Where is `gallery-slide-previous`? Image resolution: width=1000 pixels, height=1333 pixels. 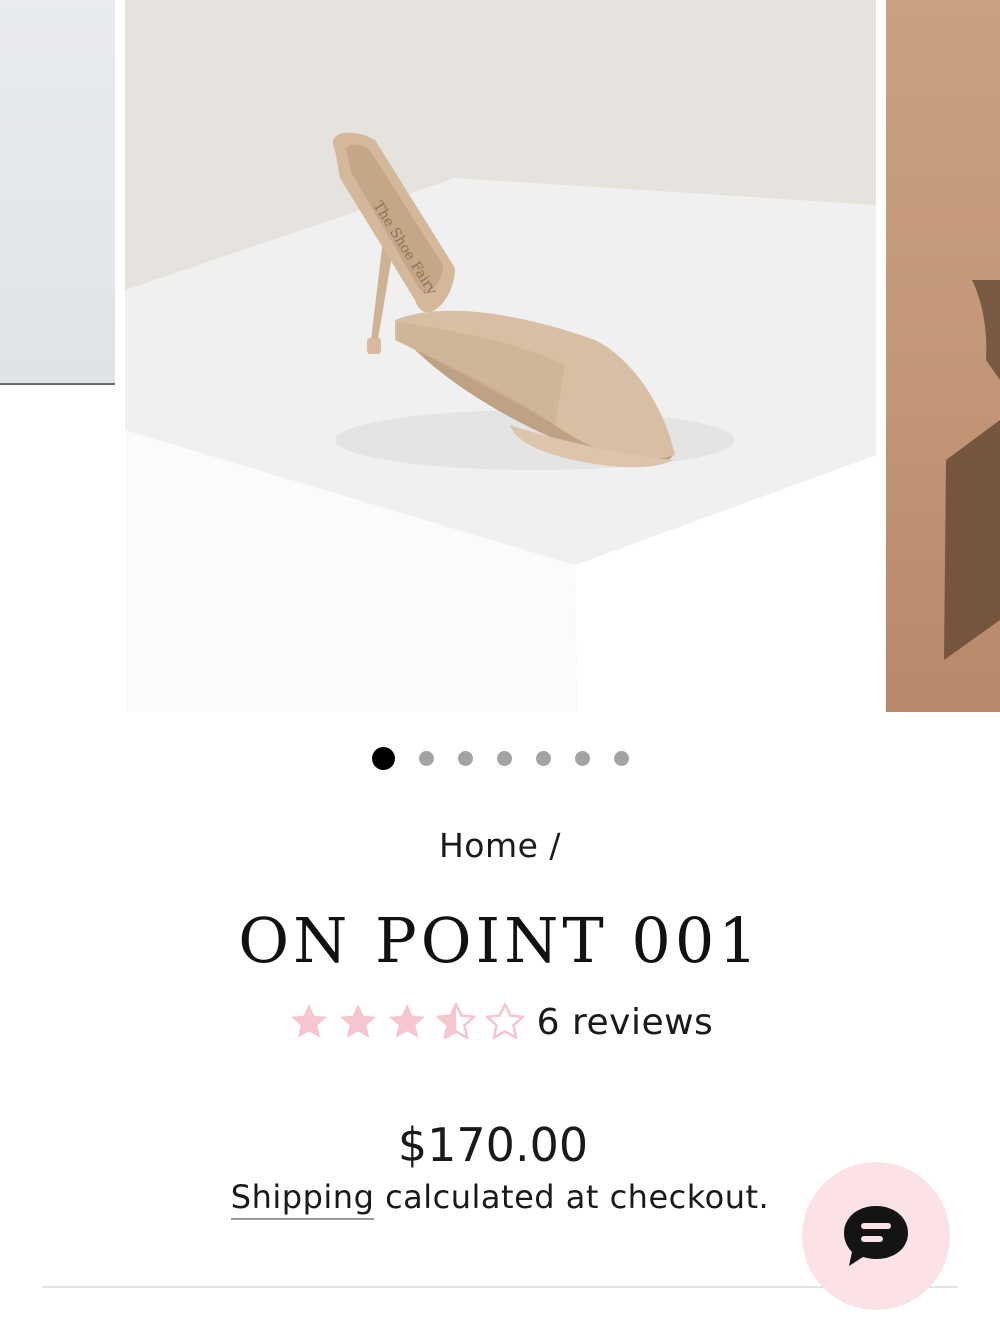
gallery-slide-previous is located at coordinates (57, 192).